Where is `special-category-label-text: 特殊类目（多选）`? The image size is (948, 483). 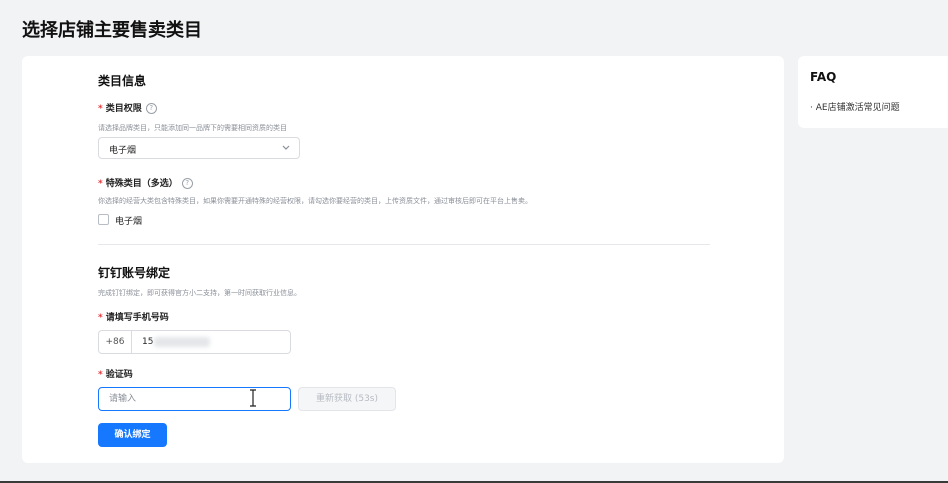 special-category-label-text: 特殊类目（多选） is located at coordinates (141, 184).